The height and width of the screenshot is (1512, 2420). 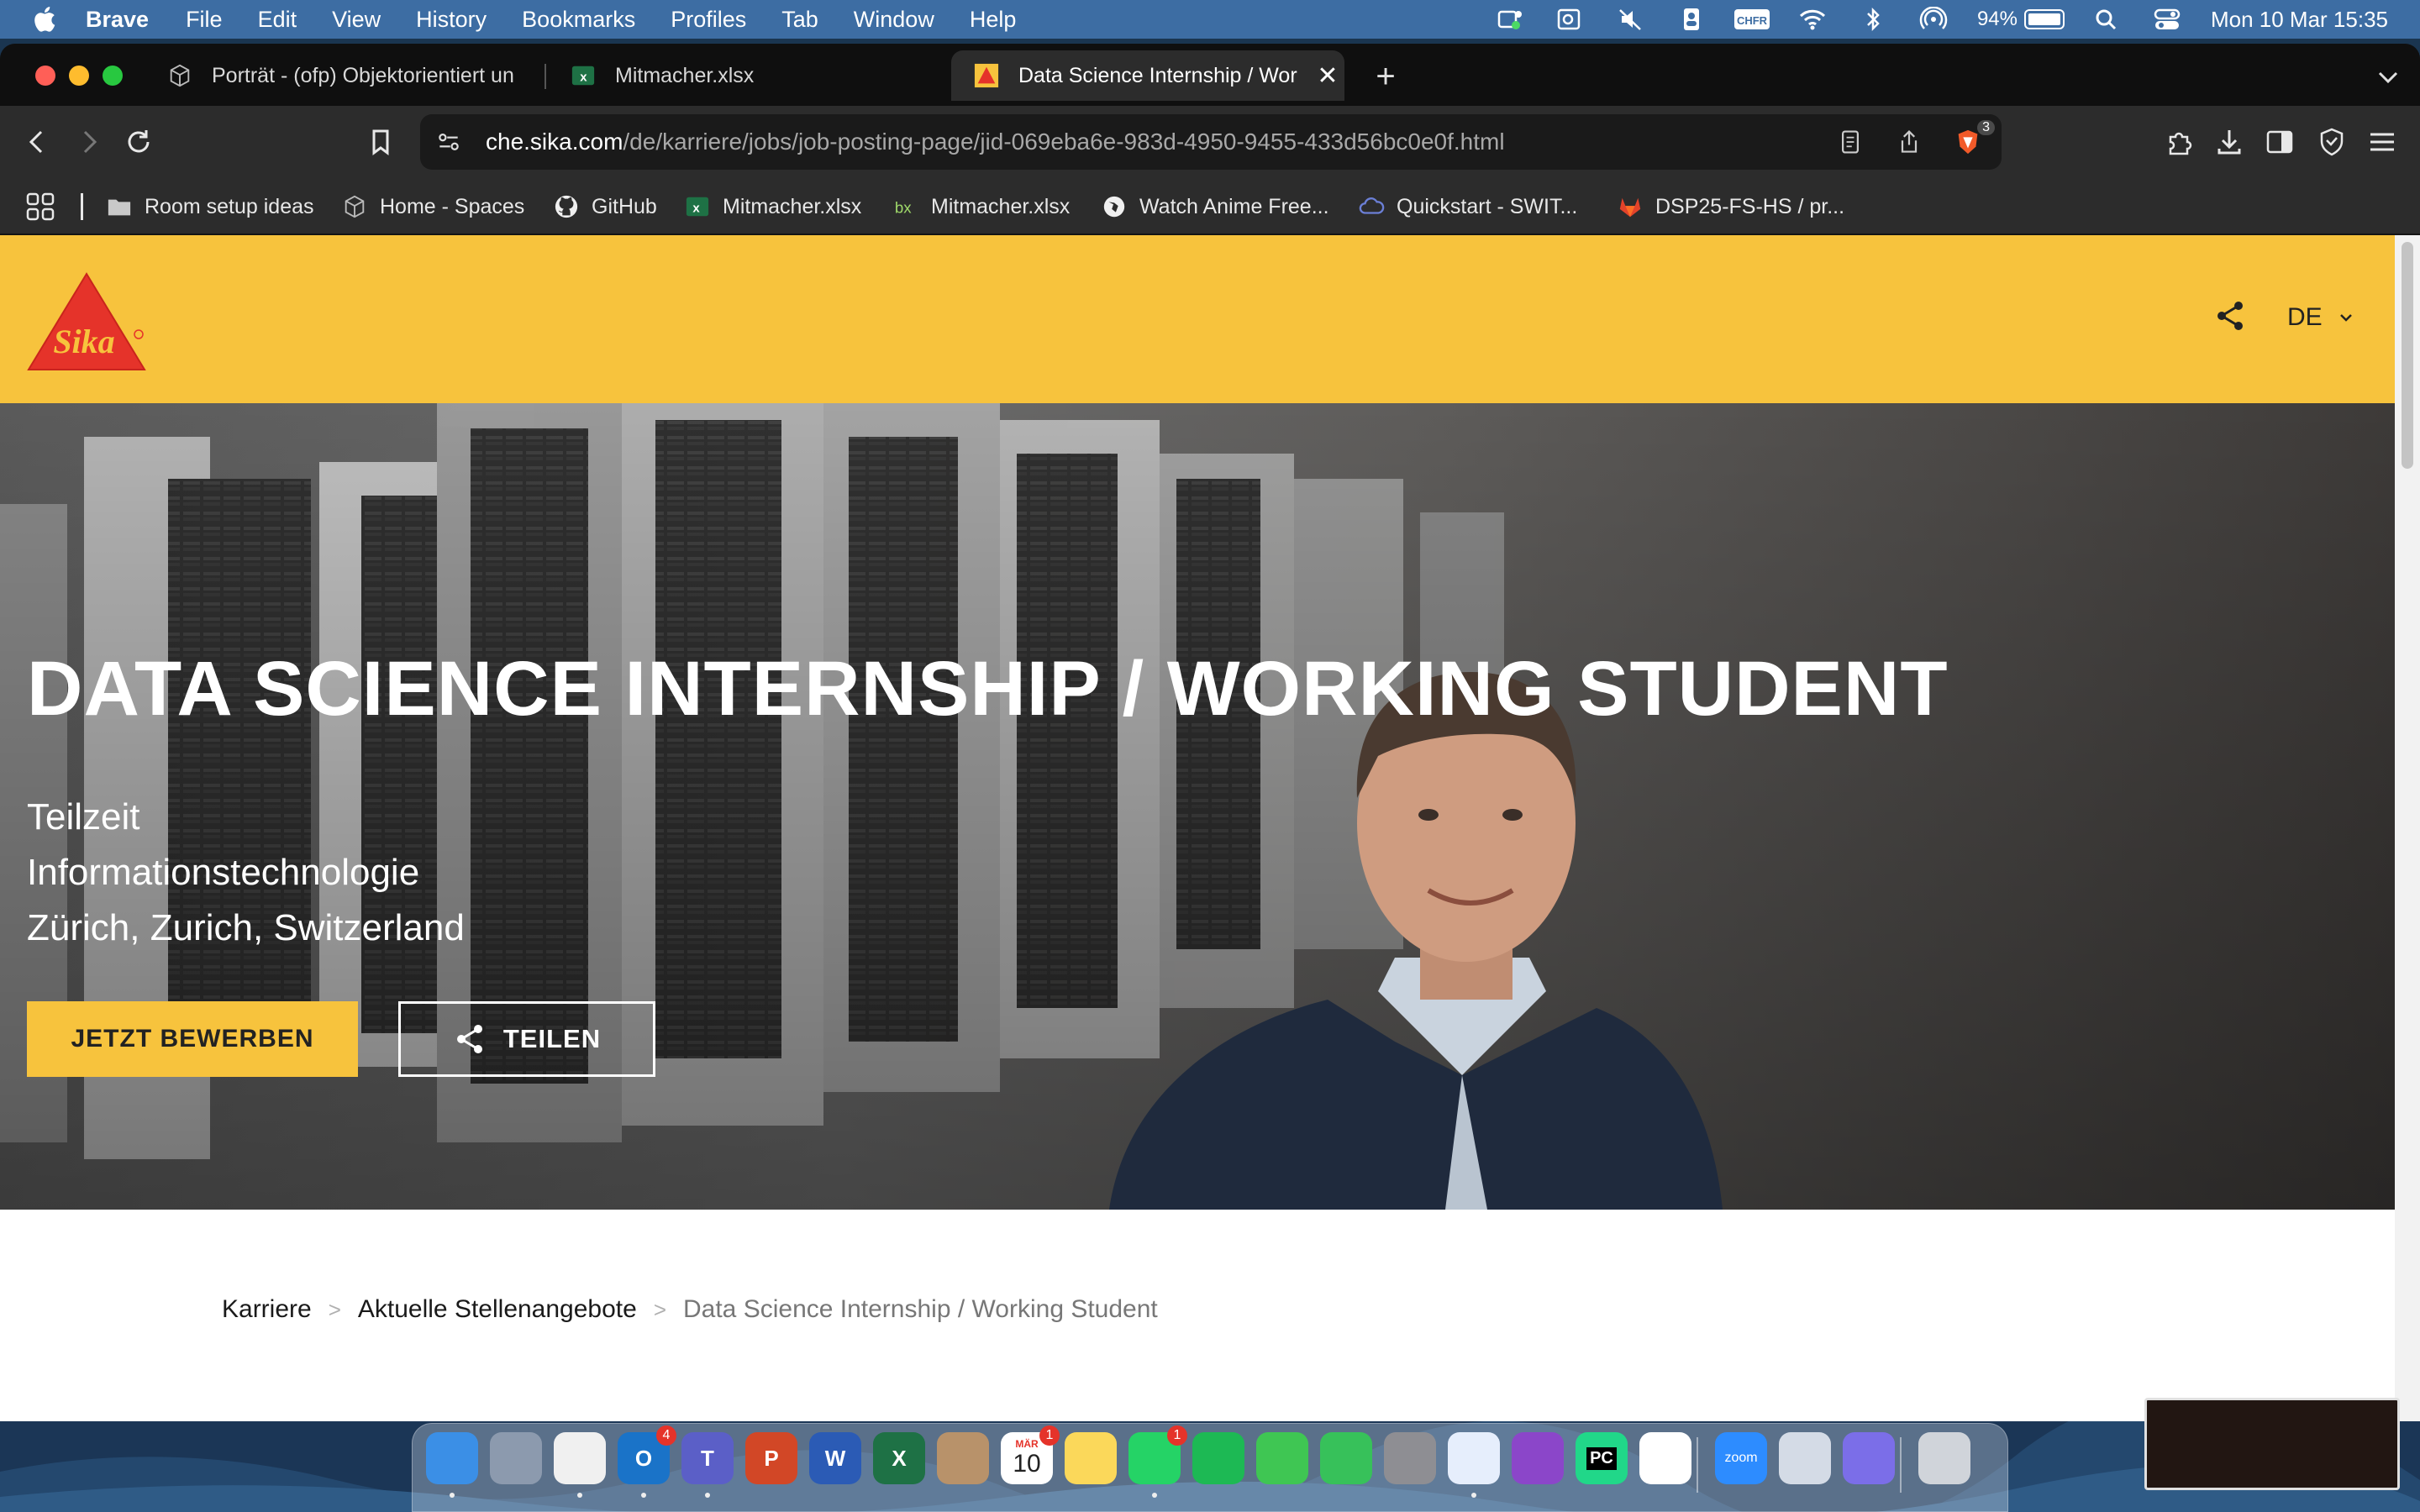 I want to click on bookmark-label: Room setup ideas, so click(x=229, y=206).